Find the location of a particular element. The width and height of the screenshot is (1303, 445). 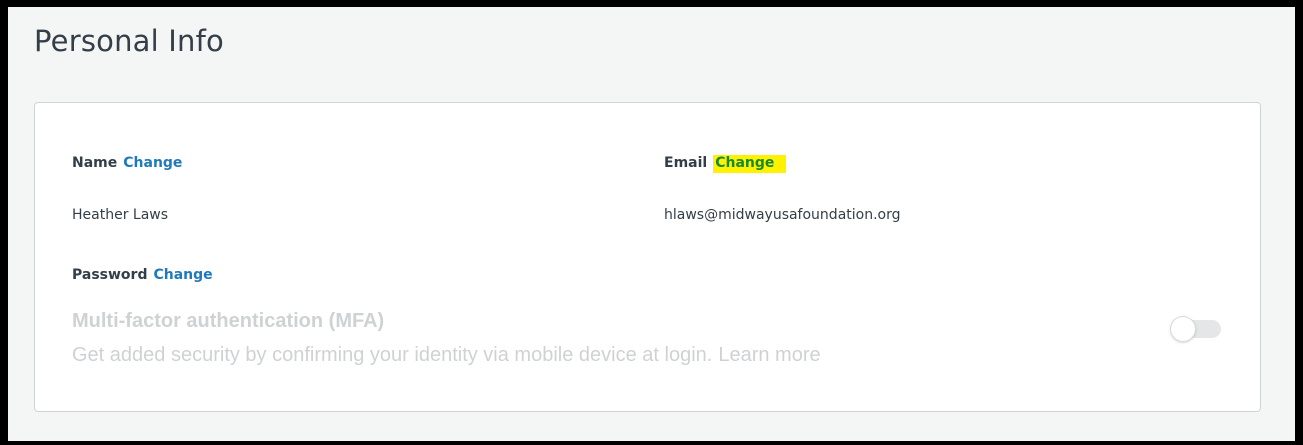

mfa-learn-more-link: Learn more is located at coordinates (769, 355).